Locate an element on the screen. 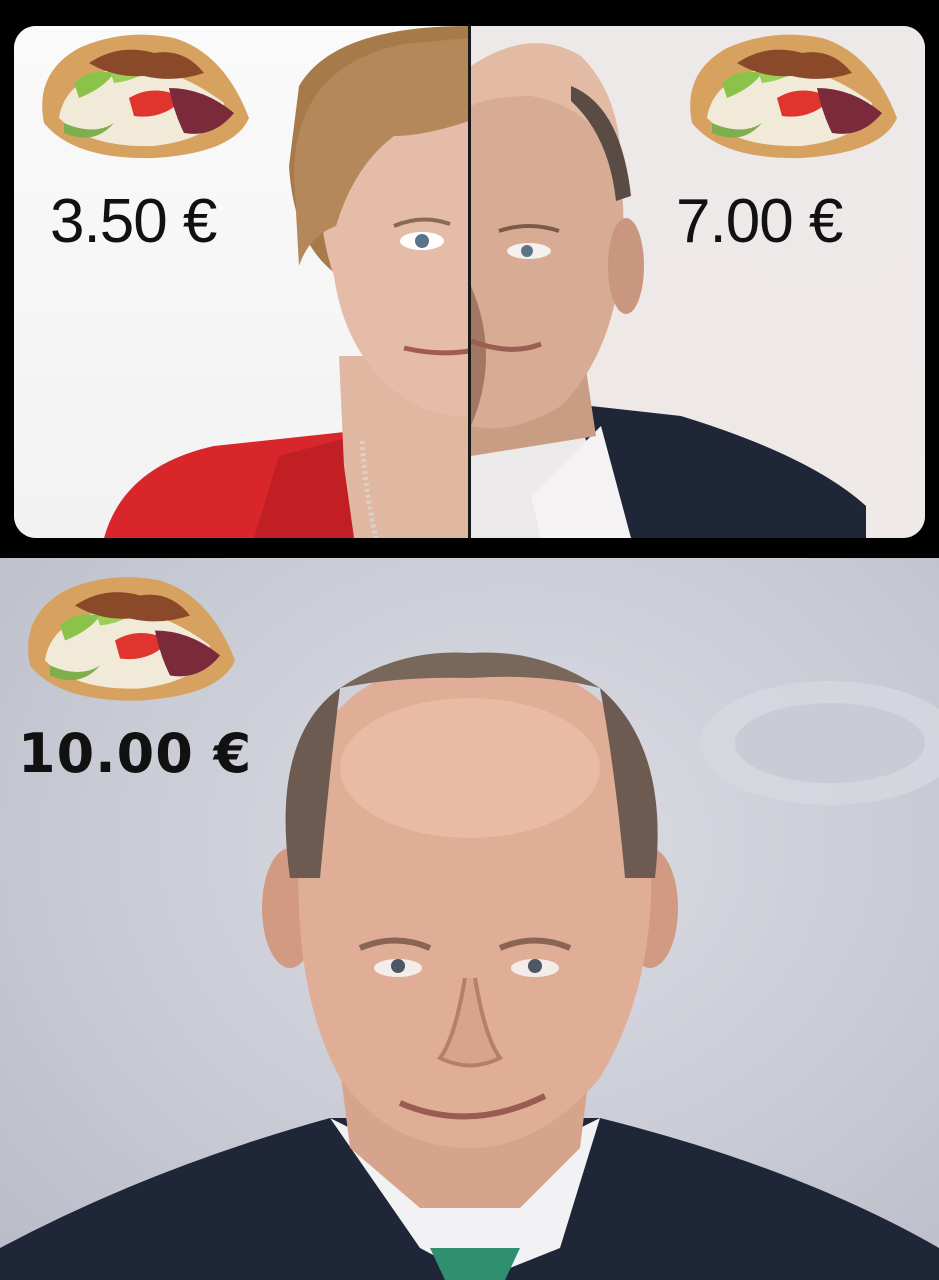 The height and width of the screenshot is (1280, 939). price-left: 3.50 € is located at coordinates (133, 221).